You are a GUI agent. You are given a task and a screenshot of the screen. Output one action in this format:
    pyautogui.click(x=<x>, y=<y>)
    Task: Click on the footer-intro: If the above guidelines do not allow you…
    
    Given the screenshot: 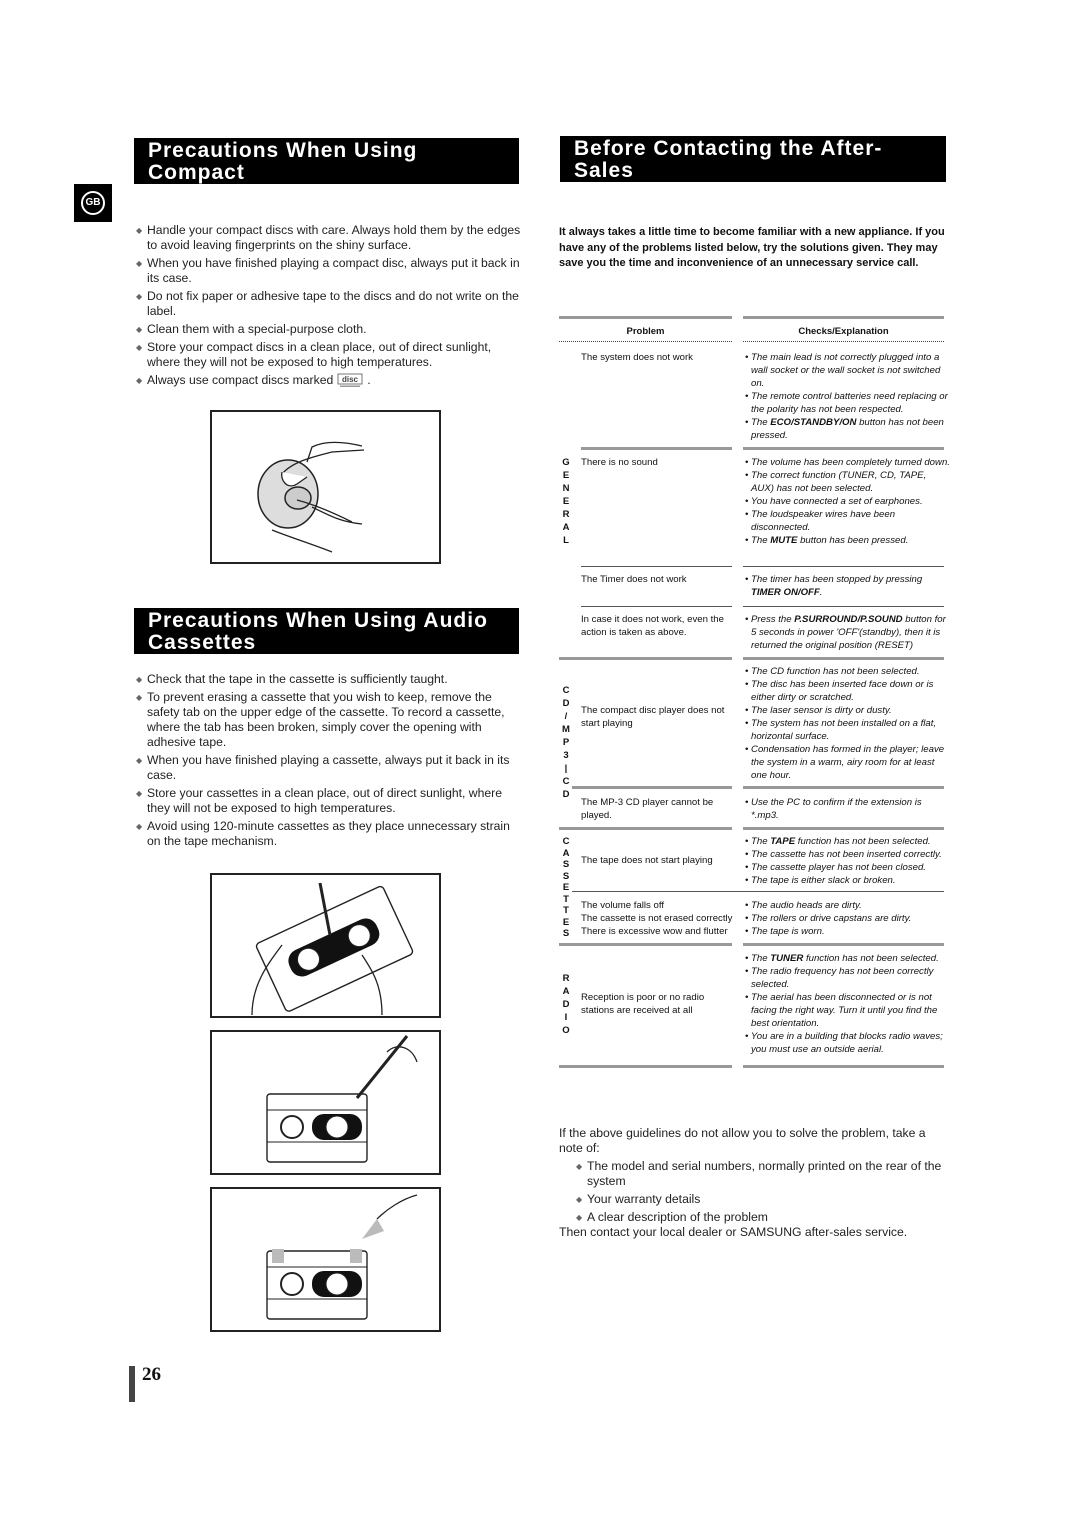 What is the action you would take?
    pyautogui.click(x=742, y=1140)
    